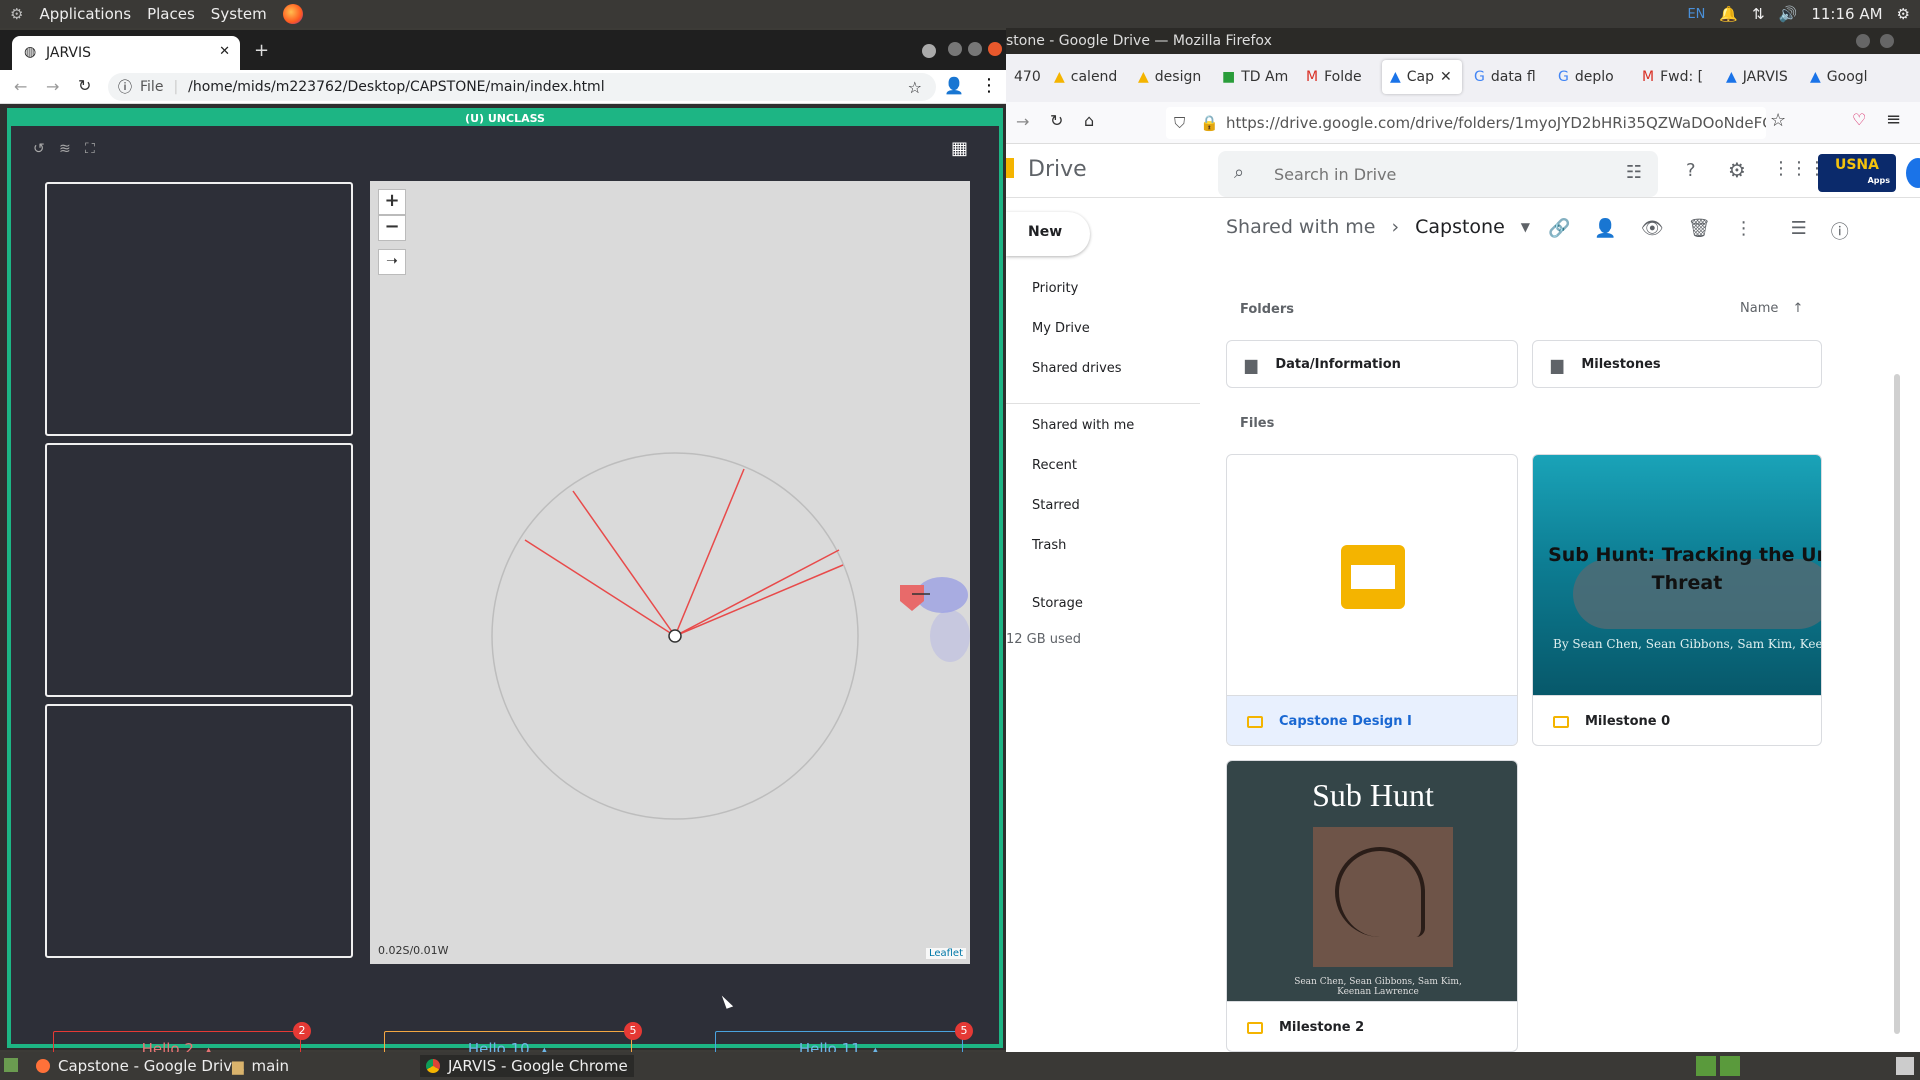 Image resolution: width=1920 pixels, height=1080 pixels. What do you see at coordinates (1054, 465) in the screenshot?
I see `nav-recent: Recent` at bounding box center [1054, 465].